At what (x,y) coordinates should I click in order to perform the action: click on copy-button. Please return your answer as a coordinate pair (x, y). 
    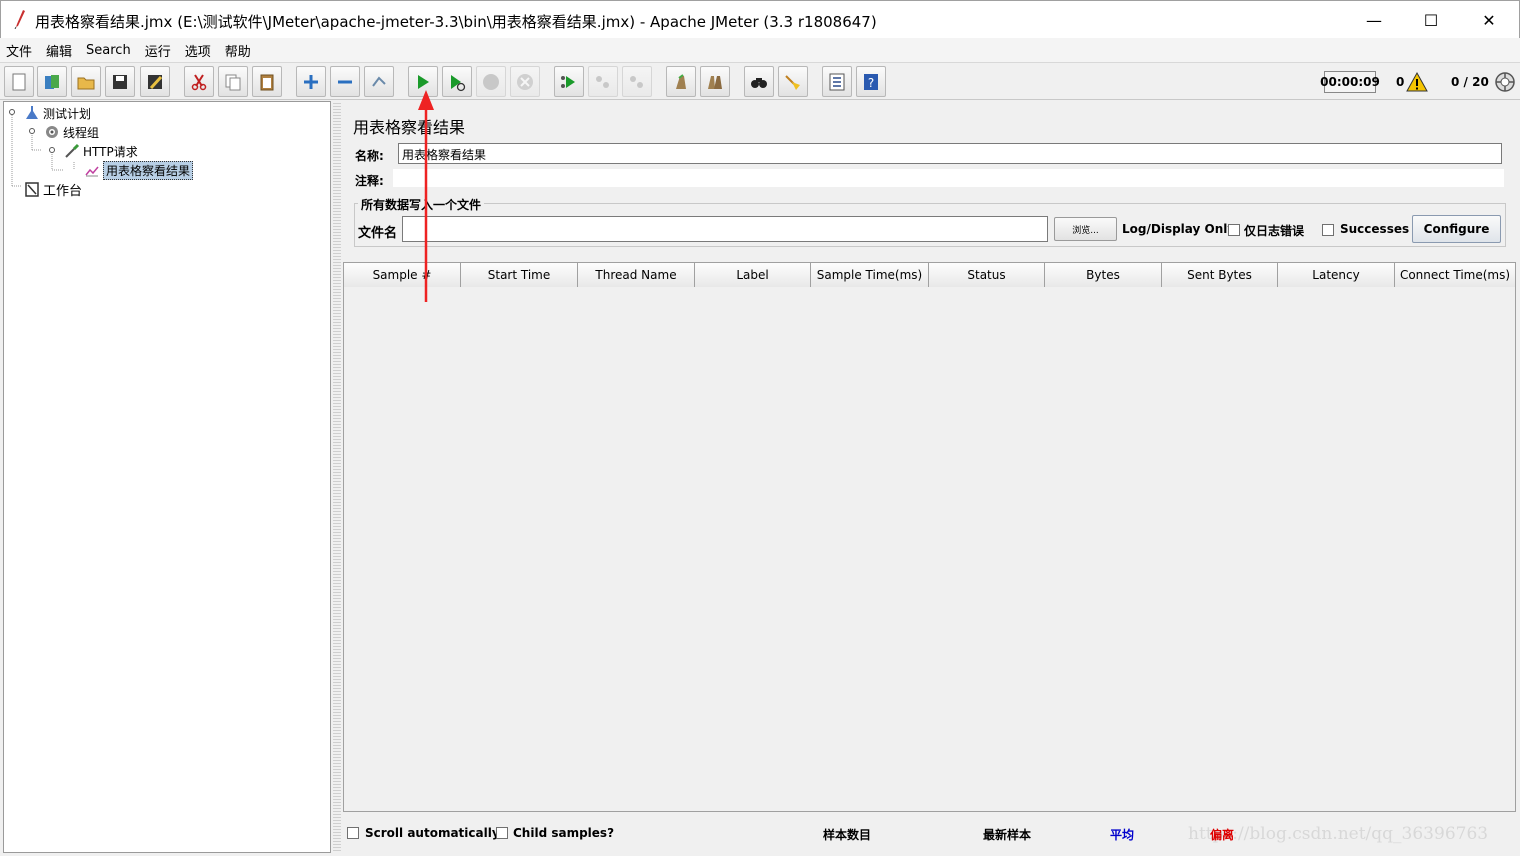
    Looking at the image, I should click on (233, 81).